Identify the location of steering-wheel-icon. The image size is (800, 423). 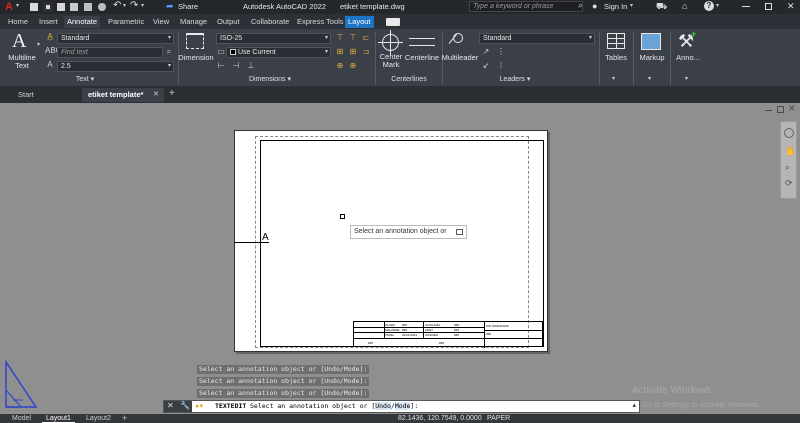
(789, 133).